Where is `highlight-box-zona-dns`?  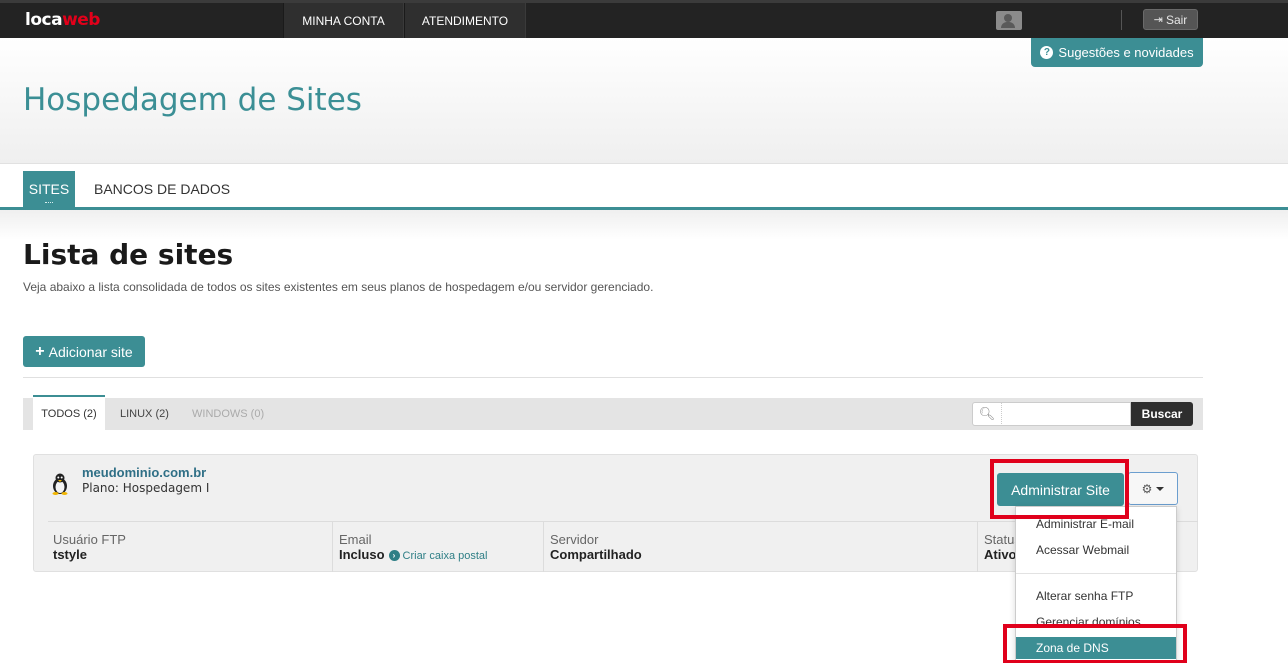
highlight-box-zona-dns is located at coordinates (1095, 643).